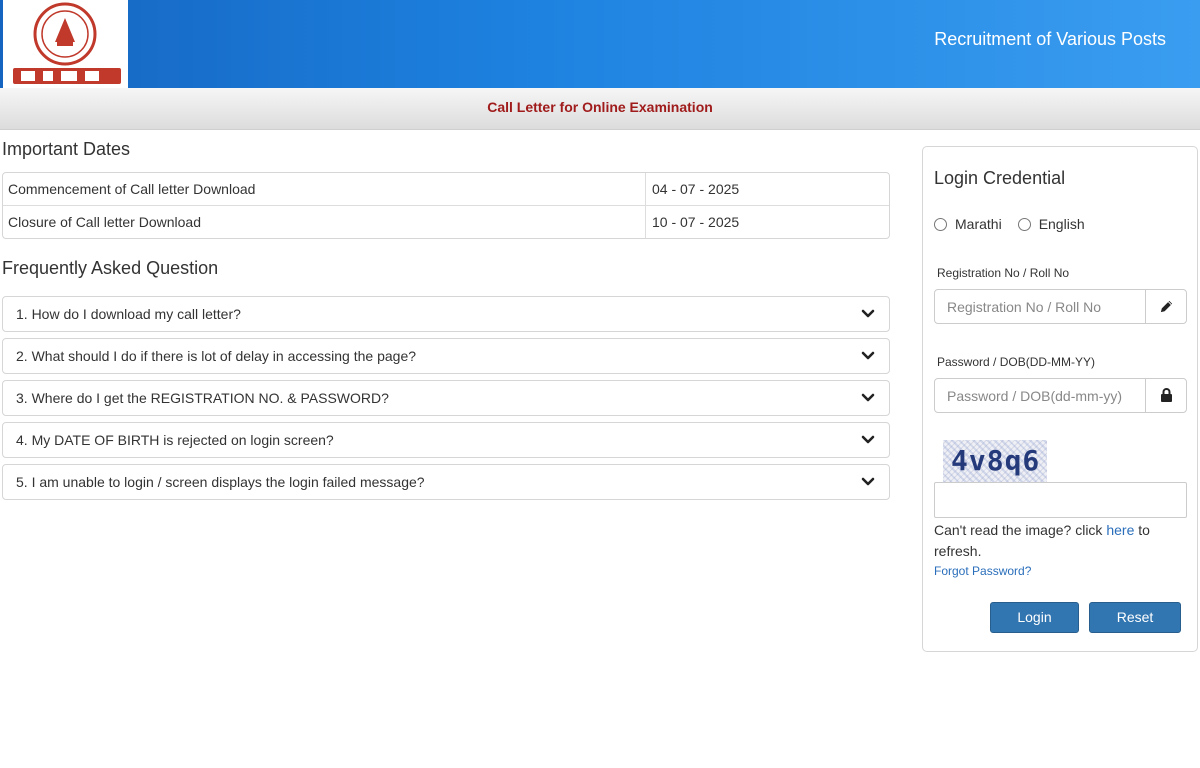 This screenshot has width=1200, height=768. Describe the element at coordinates (66, 149) in the screenshot. I see `important-dates-title: Important Dates` at that location.